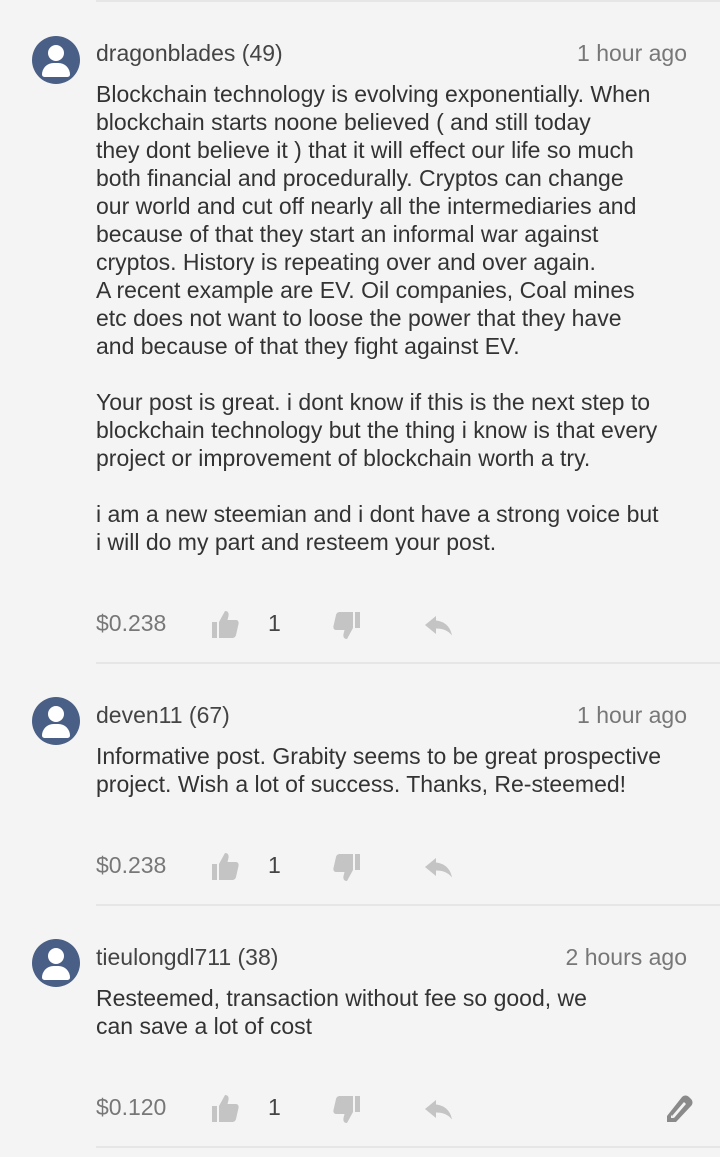  I want to click on edit-pen-icon, so click(679, 1109).